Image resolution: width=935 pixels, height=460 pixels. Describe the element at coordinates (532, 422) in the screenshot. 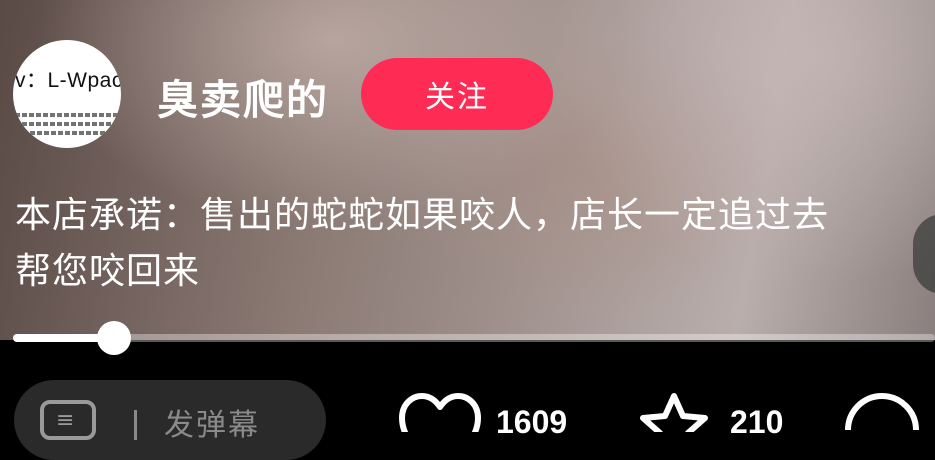

I see `like-count: 1609` at that location.